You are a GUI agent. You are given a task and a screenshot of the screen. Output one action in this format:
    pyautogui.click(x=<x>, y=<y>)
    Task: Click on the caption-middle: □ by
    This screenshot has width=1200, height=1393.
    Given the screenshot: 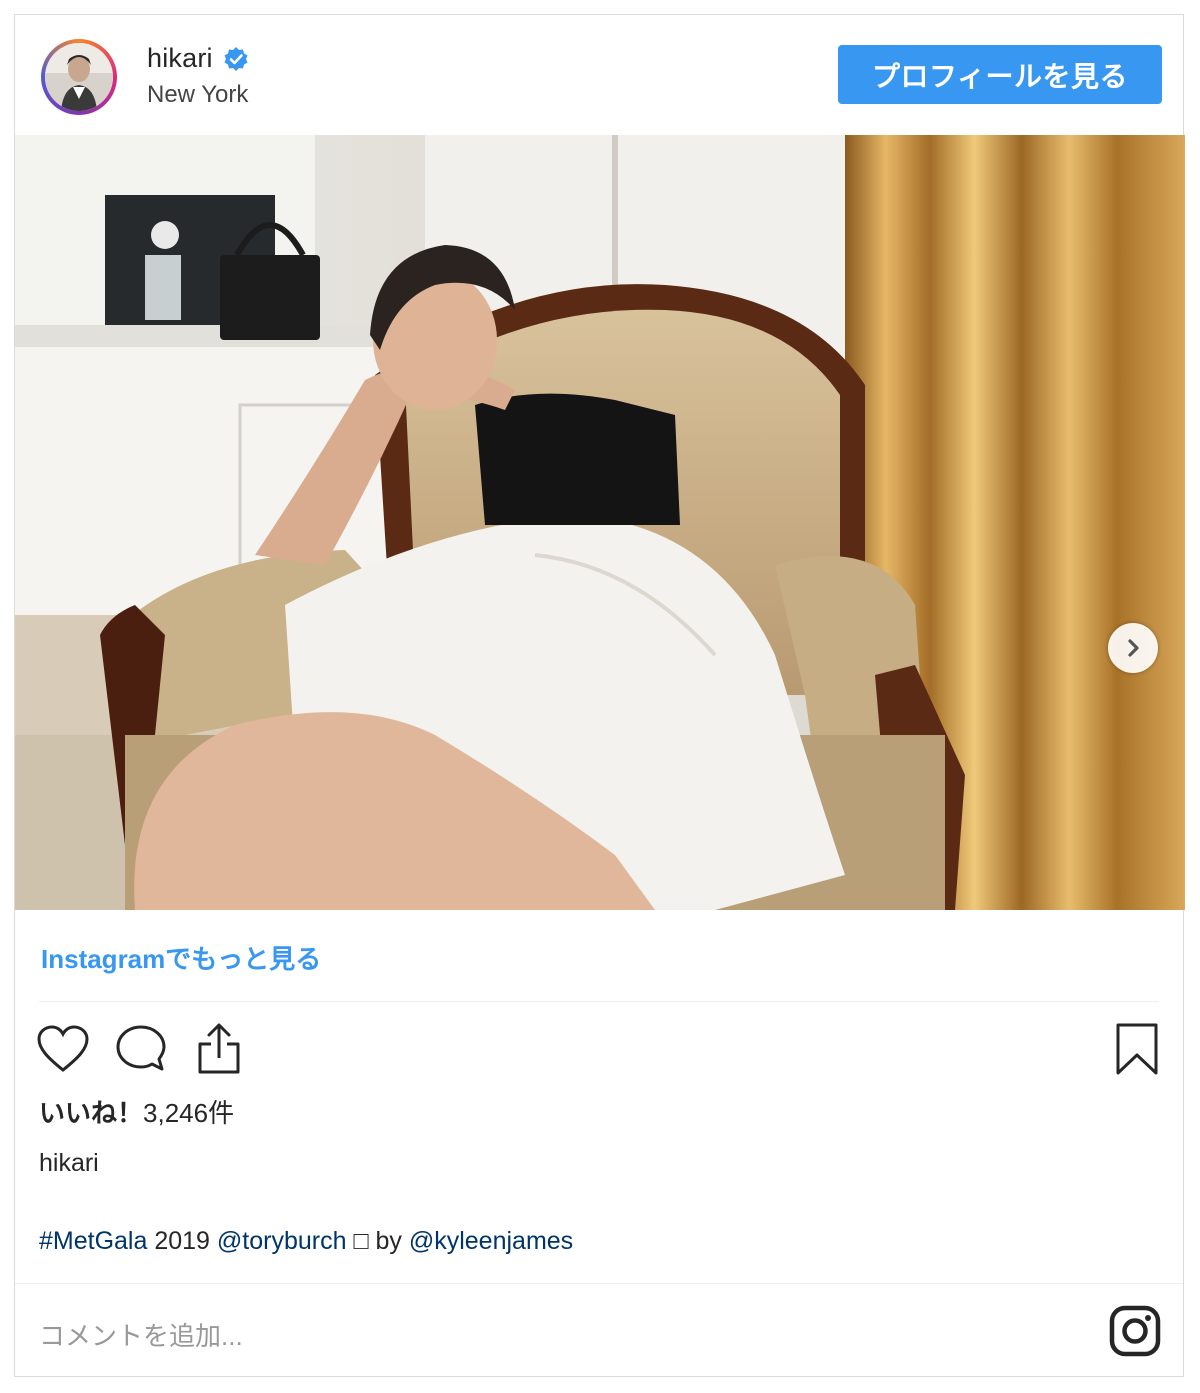 What is the action you would take?
    pyautogui.click(x=377, y=1241)
    